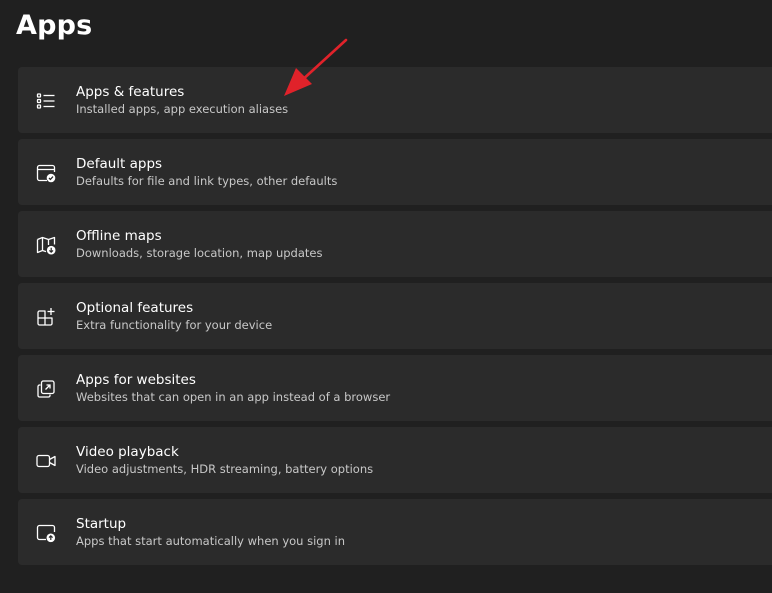 Image resolution: width=772 pixels, height=593 pixels. Describe the element at coordinates (46, 461) in the screenshot. I see `video-camera-icon` at that location.